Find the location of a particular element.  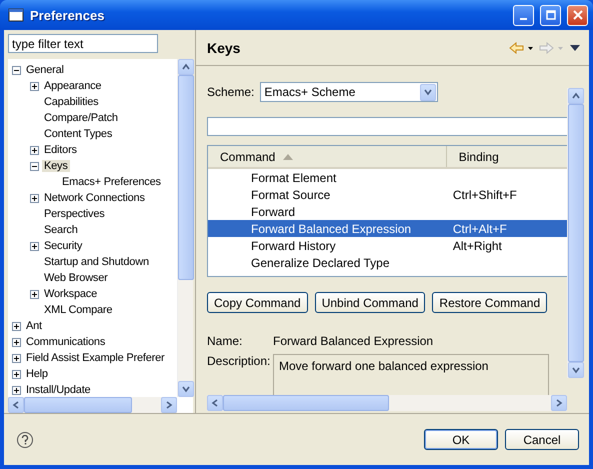

maximize-button is located at coordinates (550, 15).